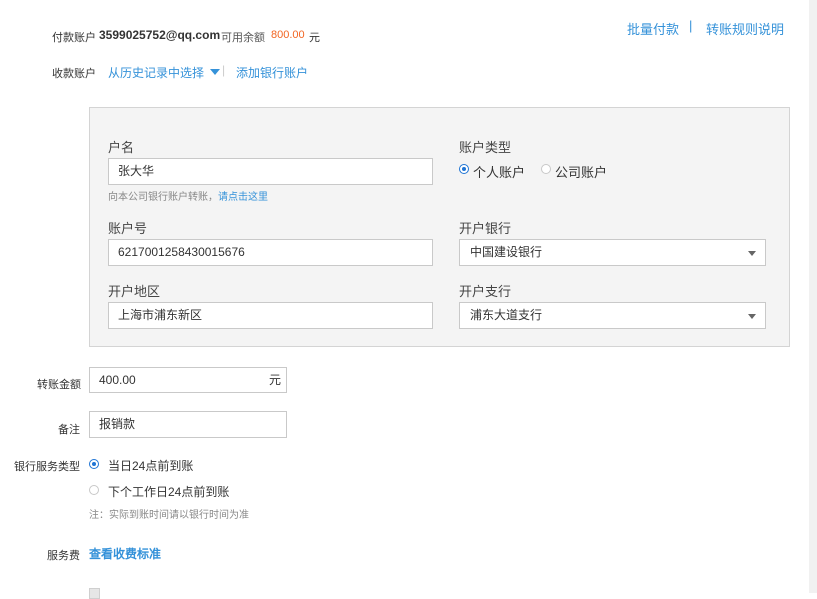  What do you see at coordinates (270, 171) in the screenshot?
I see `account-name-input: 张大华` at bounding box center [270, 171].